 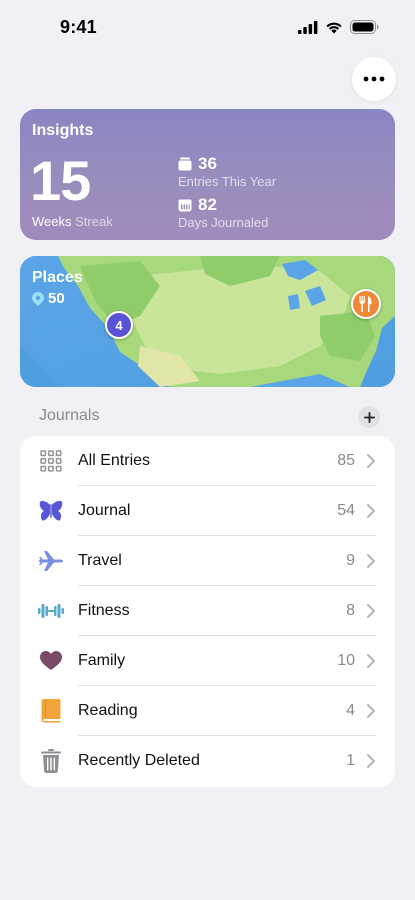 What do you see at coordinates (207, 511) in the screenshot?
I see `journal-row-journal: Journal 54` at bounding box center [207, 511].